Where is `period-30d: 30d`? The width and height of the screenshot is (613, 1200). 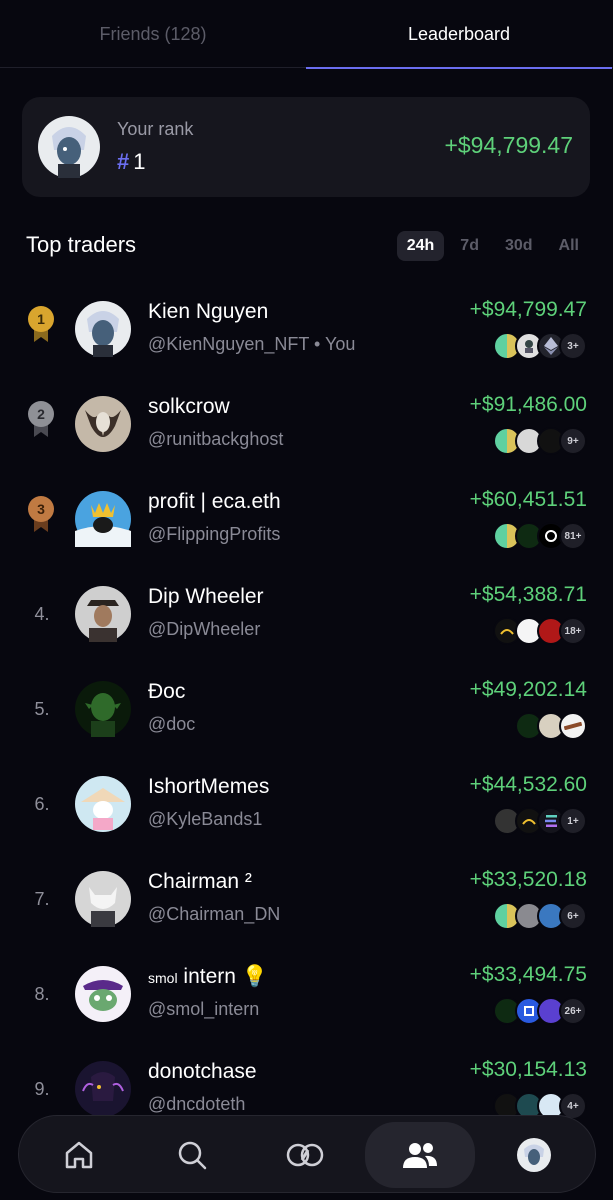 period-30d: 30d is located at coordinates (519, 246).